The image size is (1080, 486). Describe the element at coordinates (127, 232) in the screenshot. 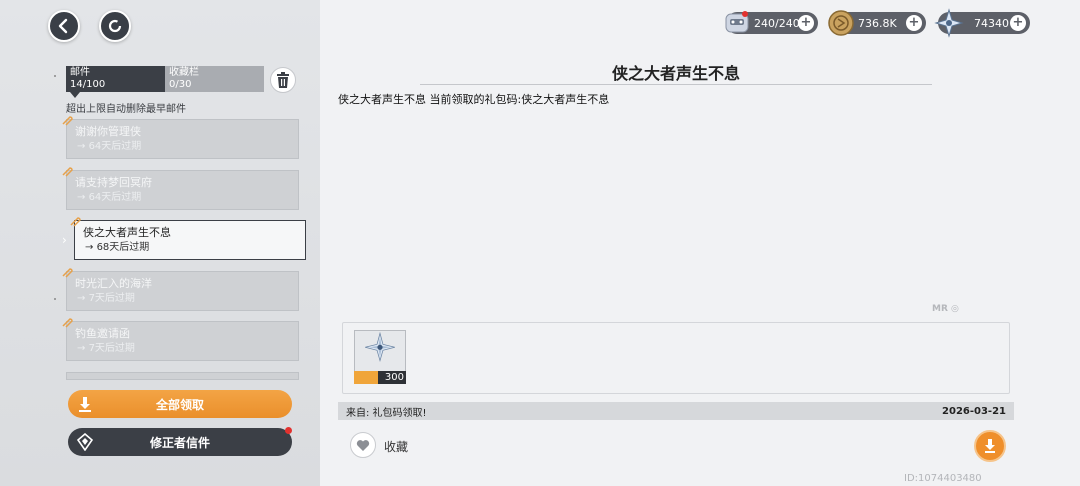

I see `mail-item-title: 侠之大者声生不息` at that location.